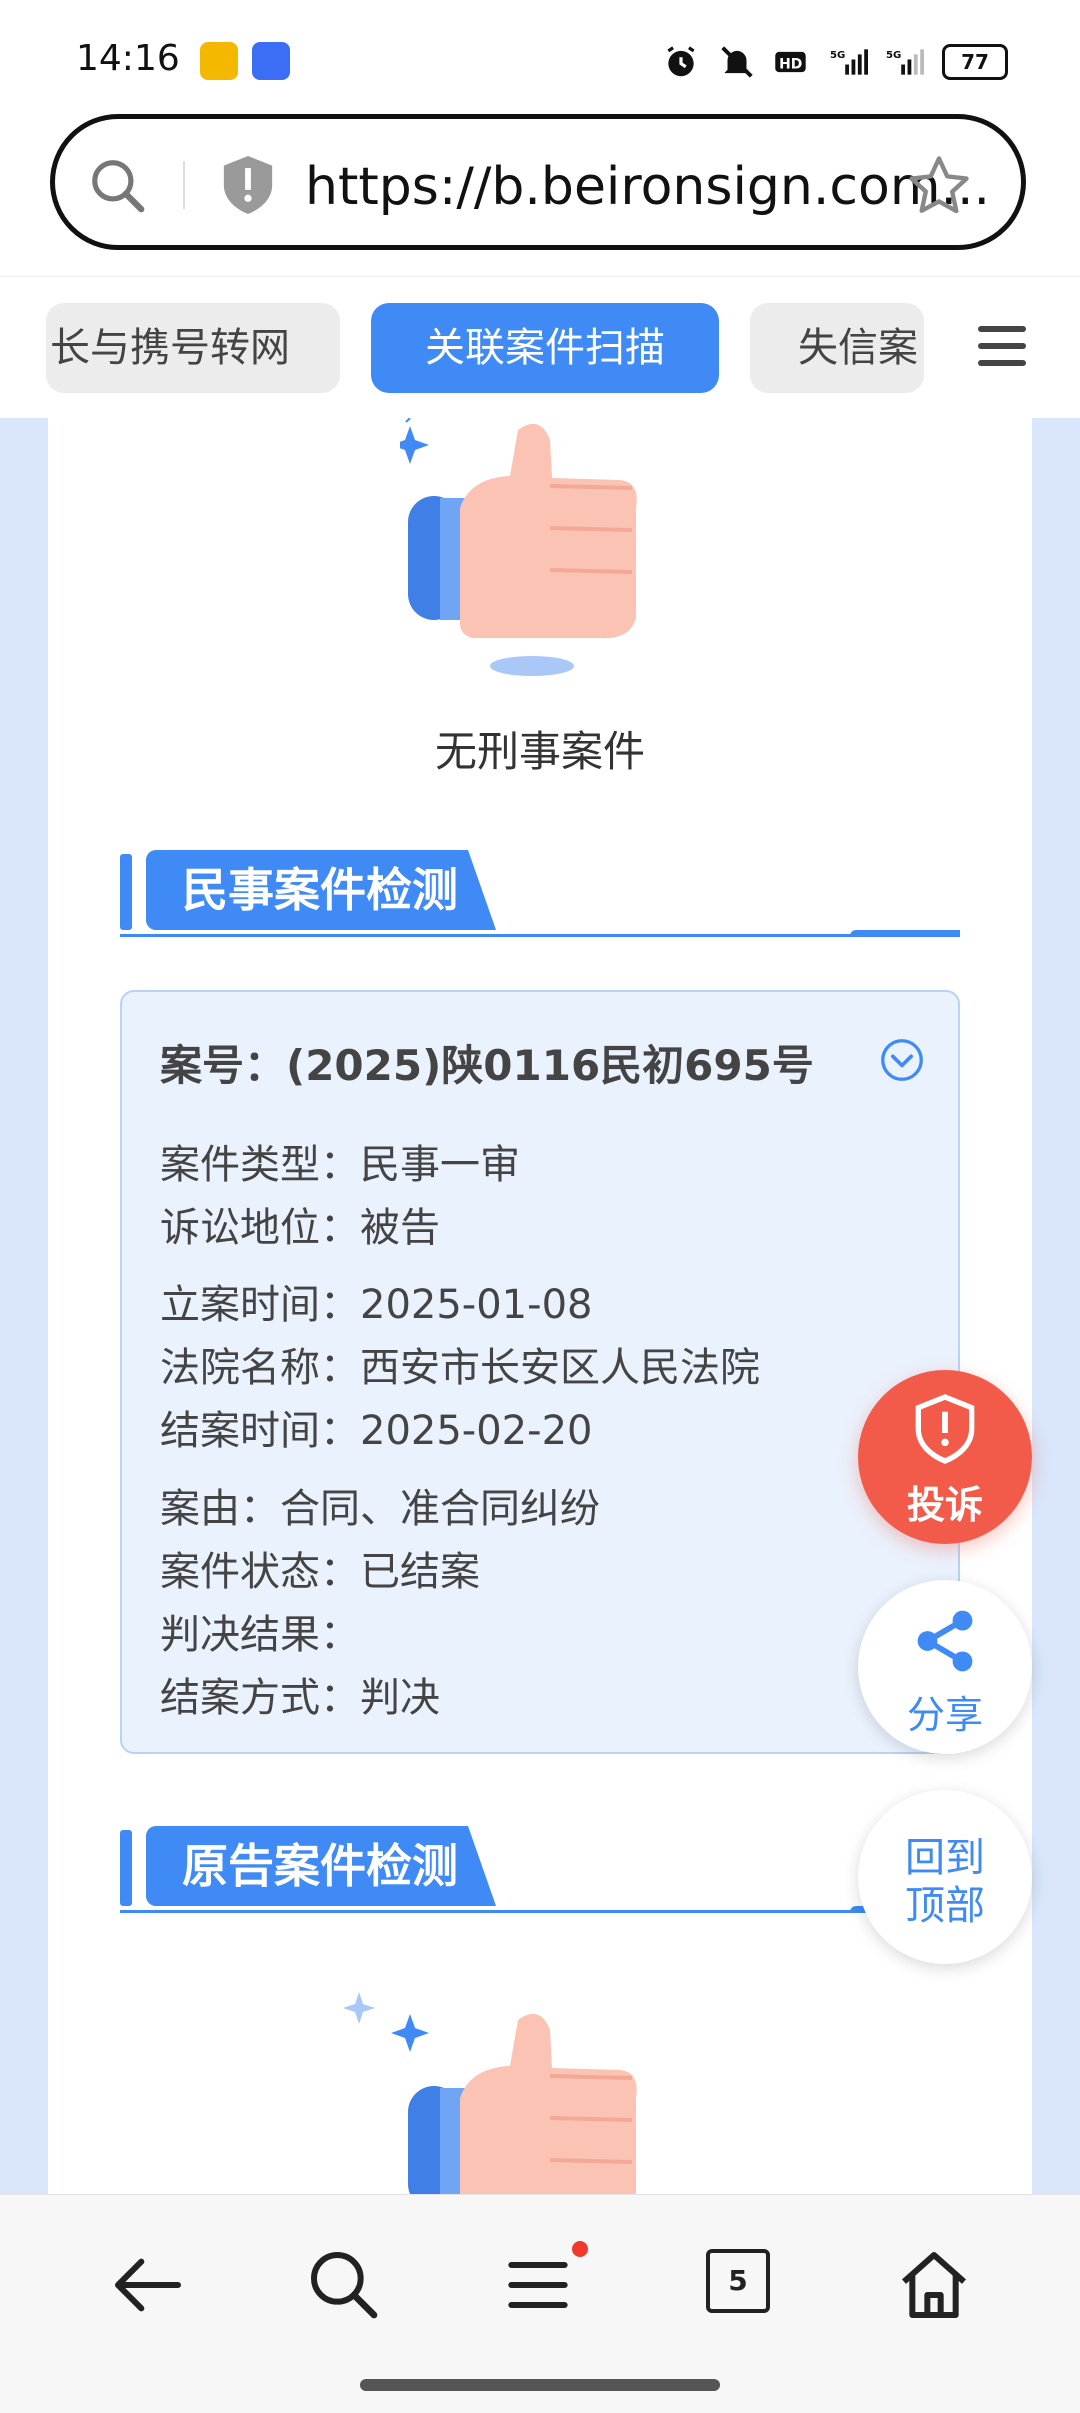 This screenshot has width=1080, height=2413. I want to click on case-tab-strip: 长与携号转网 关联案件扫描 失信案, so click(540, 347).